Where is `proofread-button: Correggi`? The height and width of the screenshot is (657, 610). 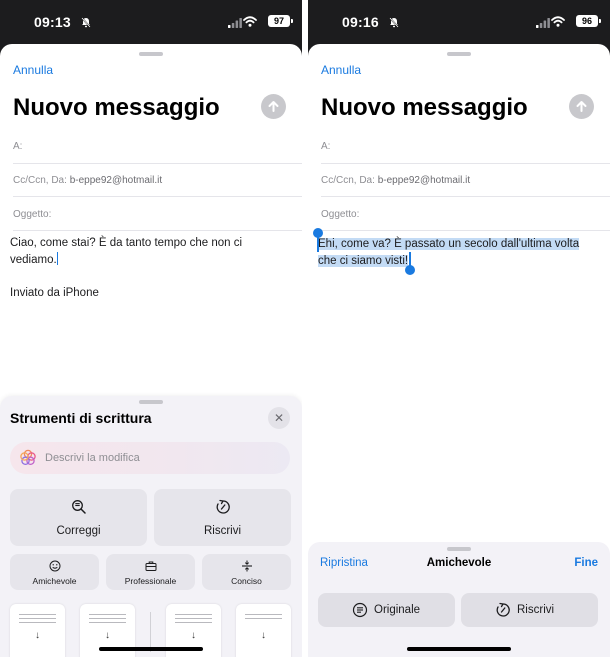 proofread-button: Correggi is located at coordinates (78, 517).